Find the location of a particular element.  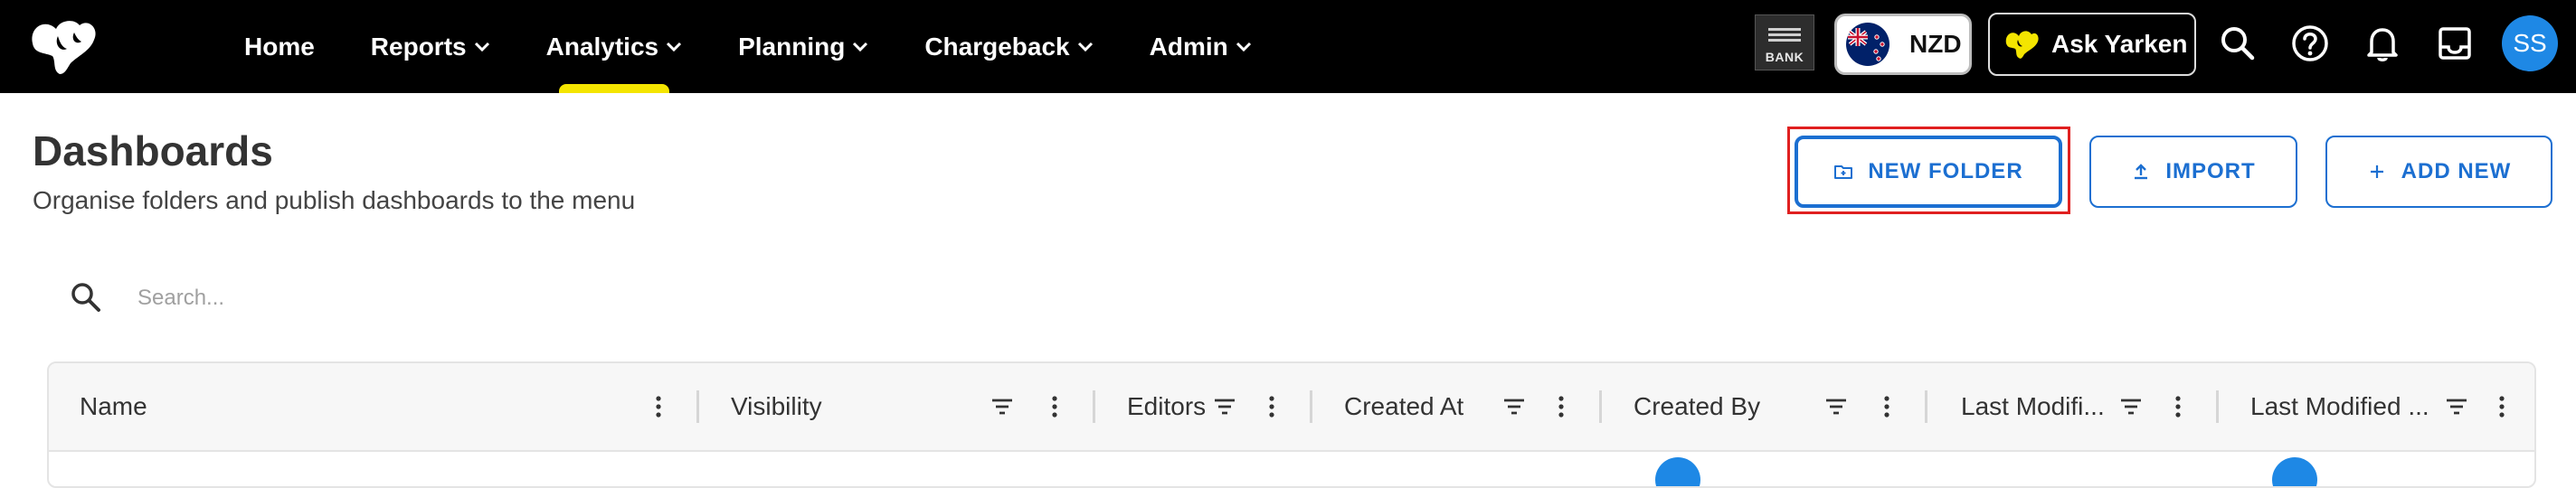

upload-icon is located at coordinates (2141, 172).